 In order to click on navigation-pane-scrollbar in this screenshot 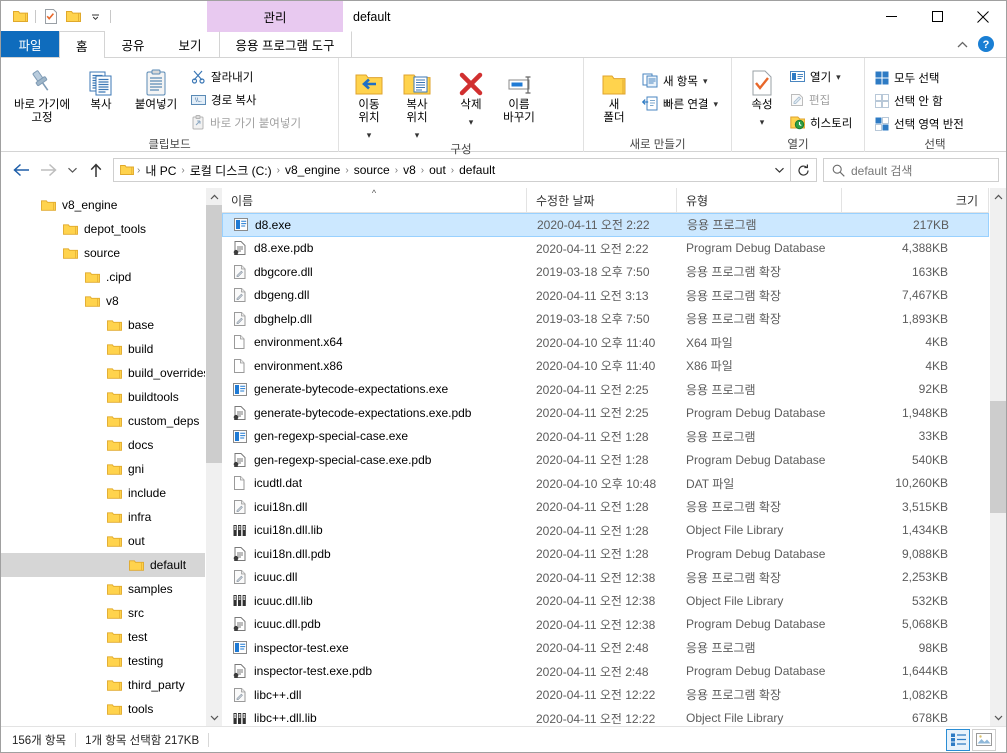, I will do `click(214, 457)`.